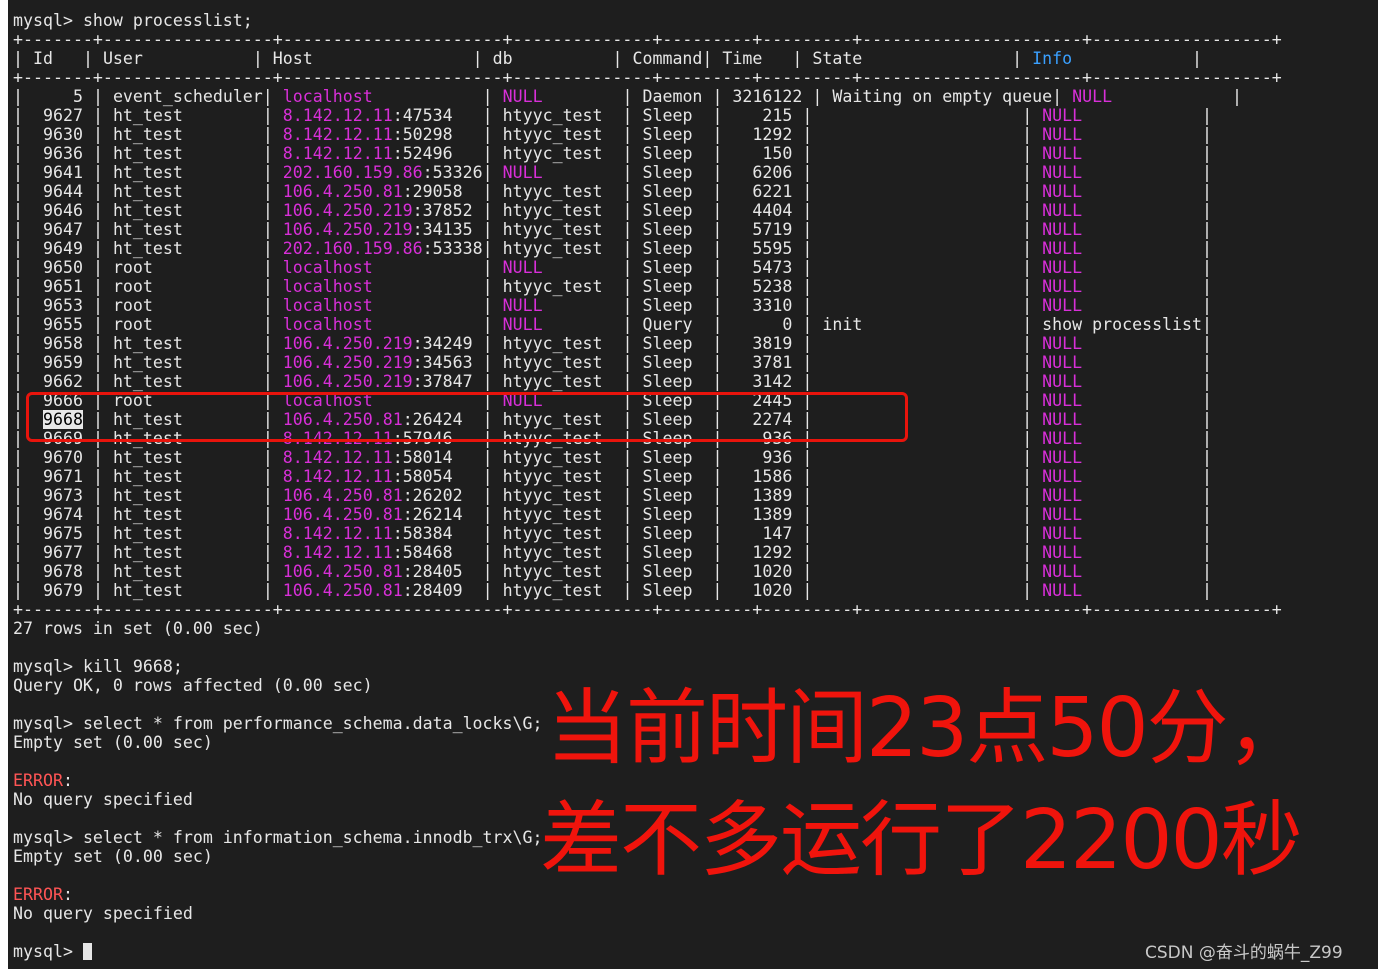 The width and height of the screenshot is (1378, 969). Describe the element at coordinates (87, 951) in the screenshot. I see `cursor` at that location.